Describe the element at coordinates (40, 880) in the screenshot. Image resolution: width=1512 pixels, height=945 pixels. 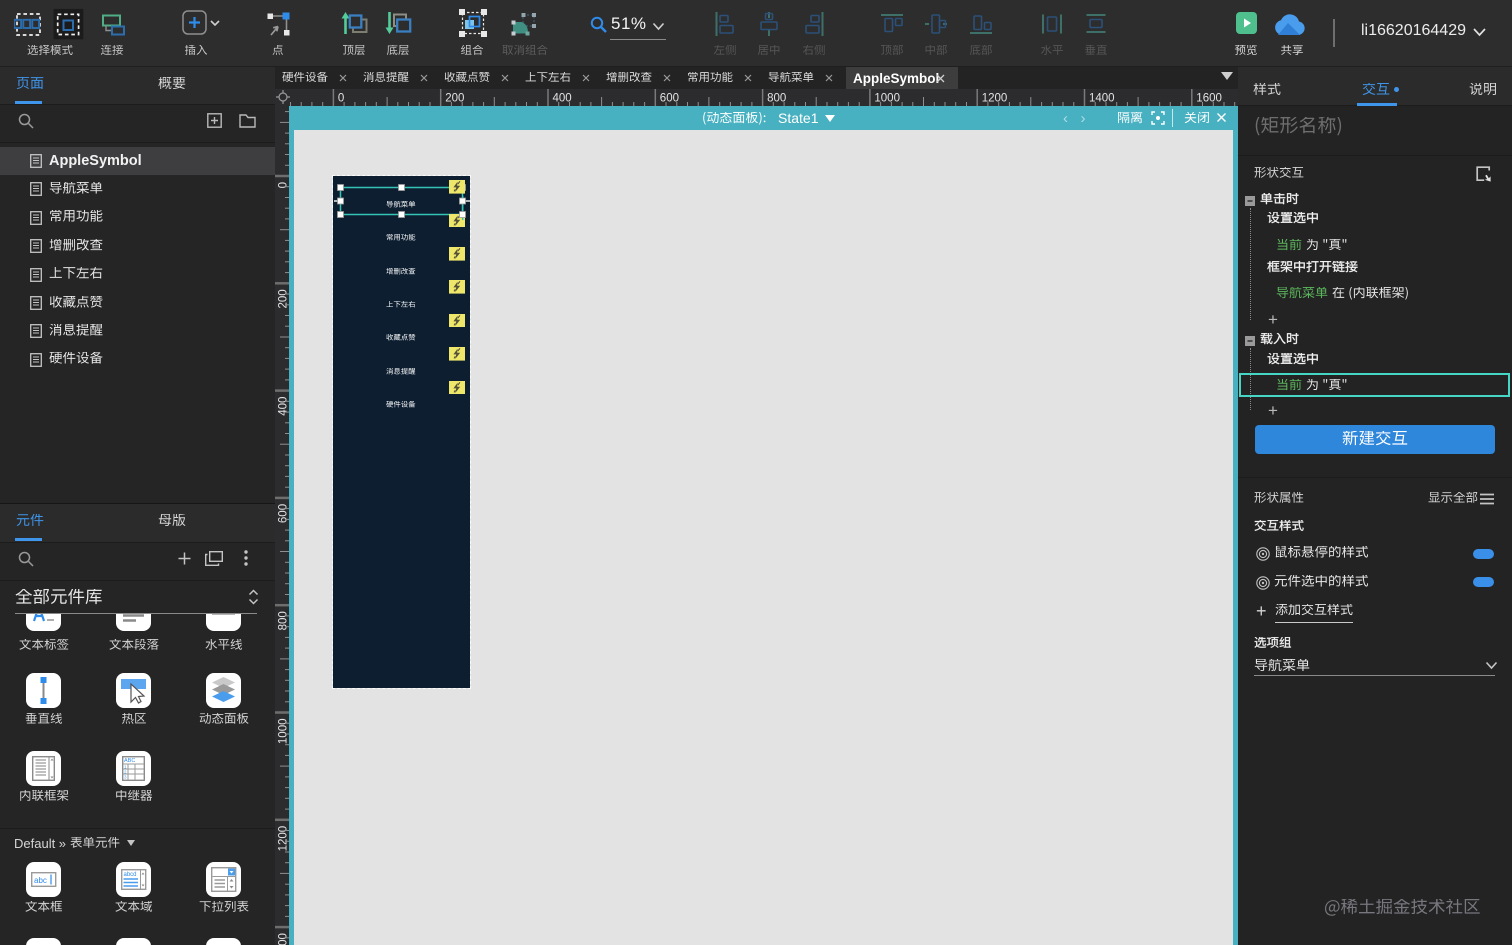
I see `svg-text: abc` at that location.